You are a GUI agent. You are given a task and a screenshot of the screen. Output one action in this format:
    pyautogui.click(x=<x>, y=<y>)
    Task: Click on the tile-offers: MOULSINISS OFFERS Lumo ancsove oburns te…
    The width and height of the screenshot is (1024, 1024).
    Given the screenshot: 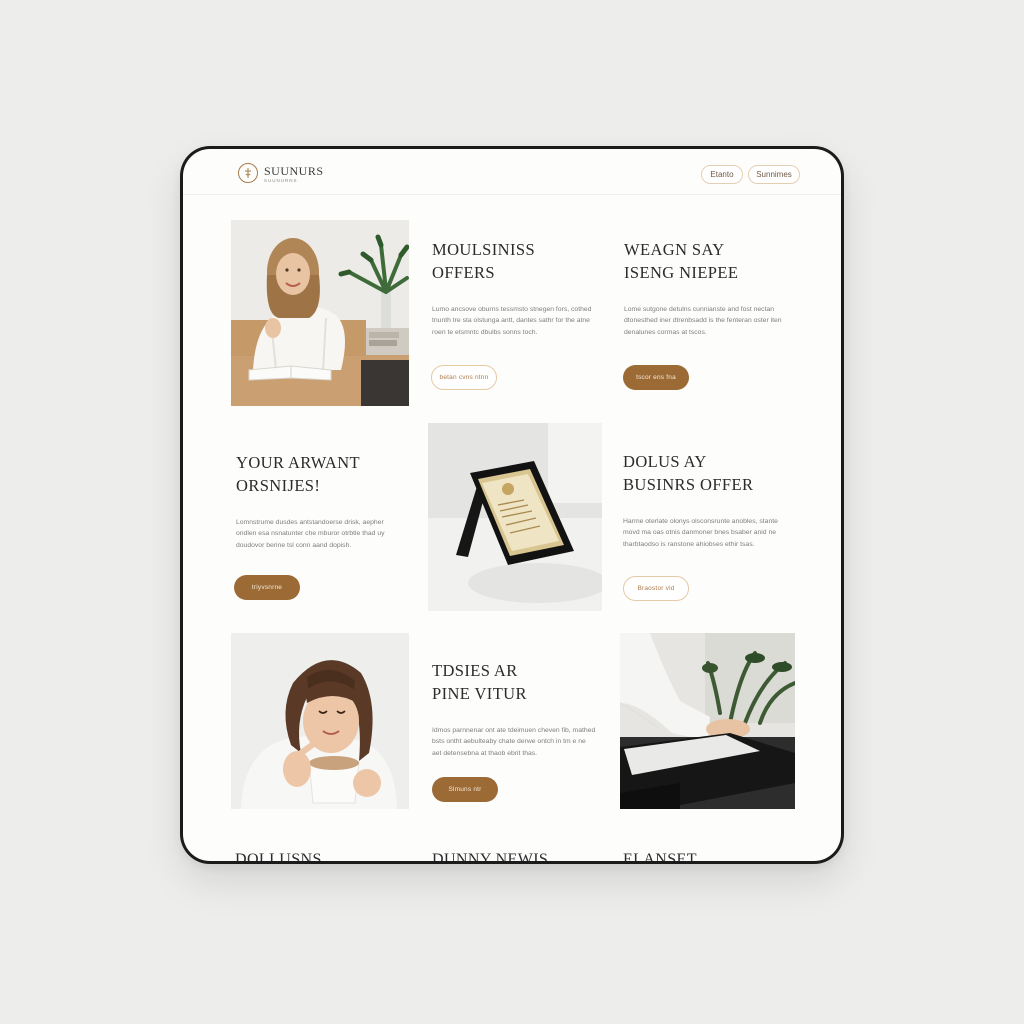 What is the action you would take?
    pyautogui.click(x=514, y=288)
    